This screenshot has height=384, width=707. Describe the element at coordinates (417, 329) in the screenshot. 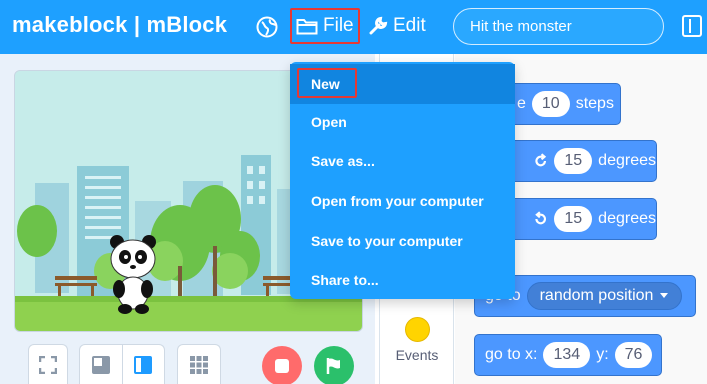

I see `events-category-dot` at that location.